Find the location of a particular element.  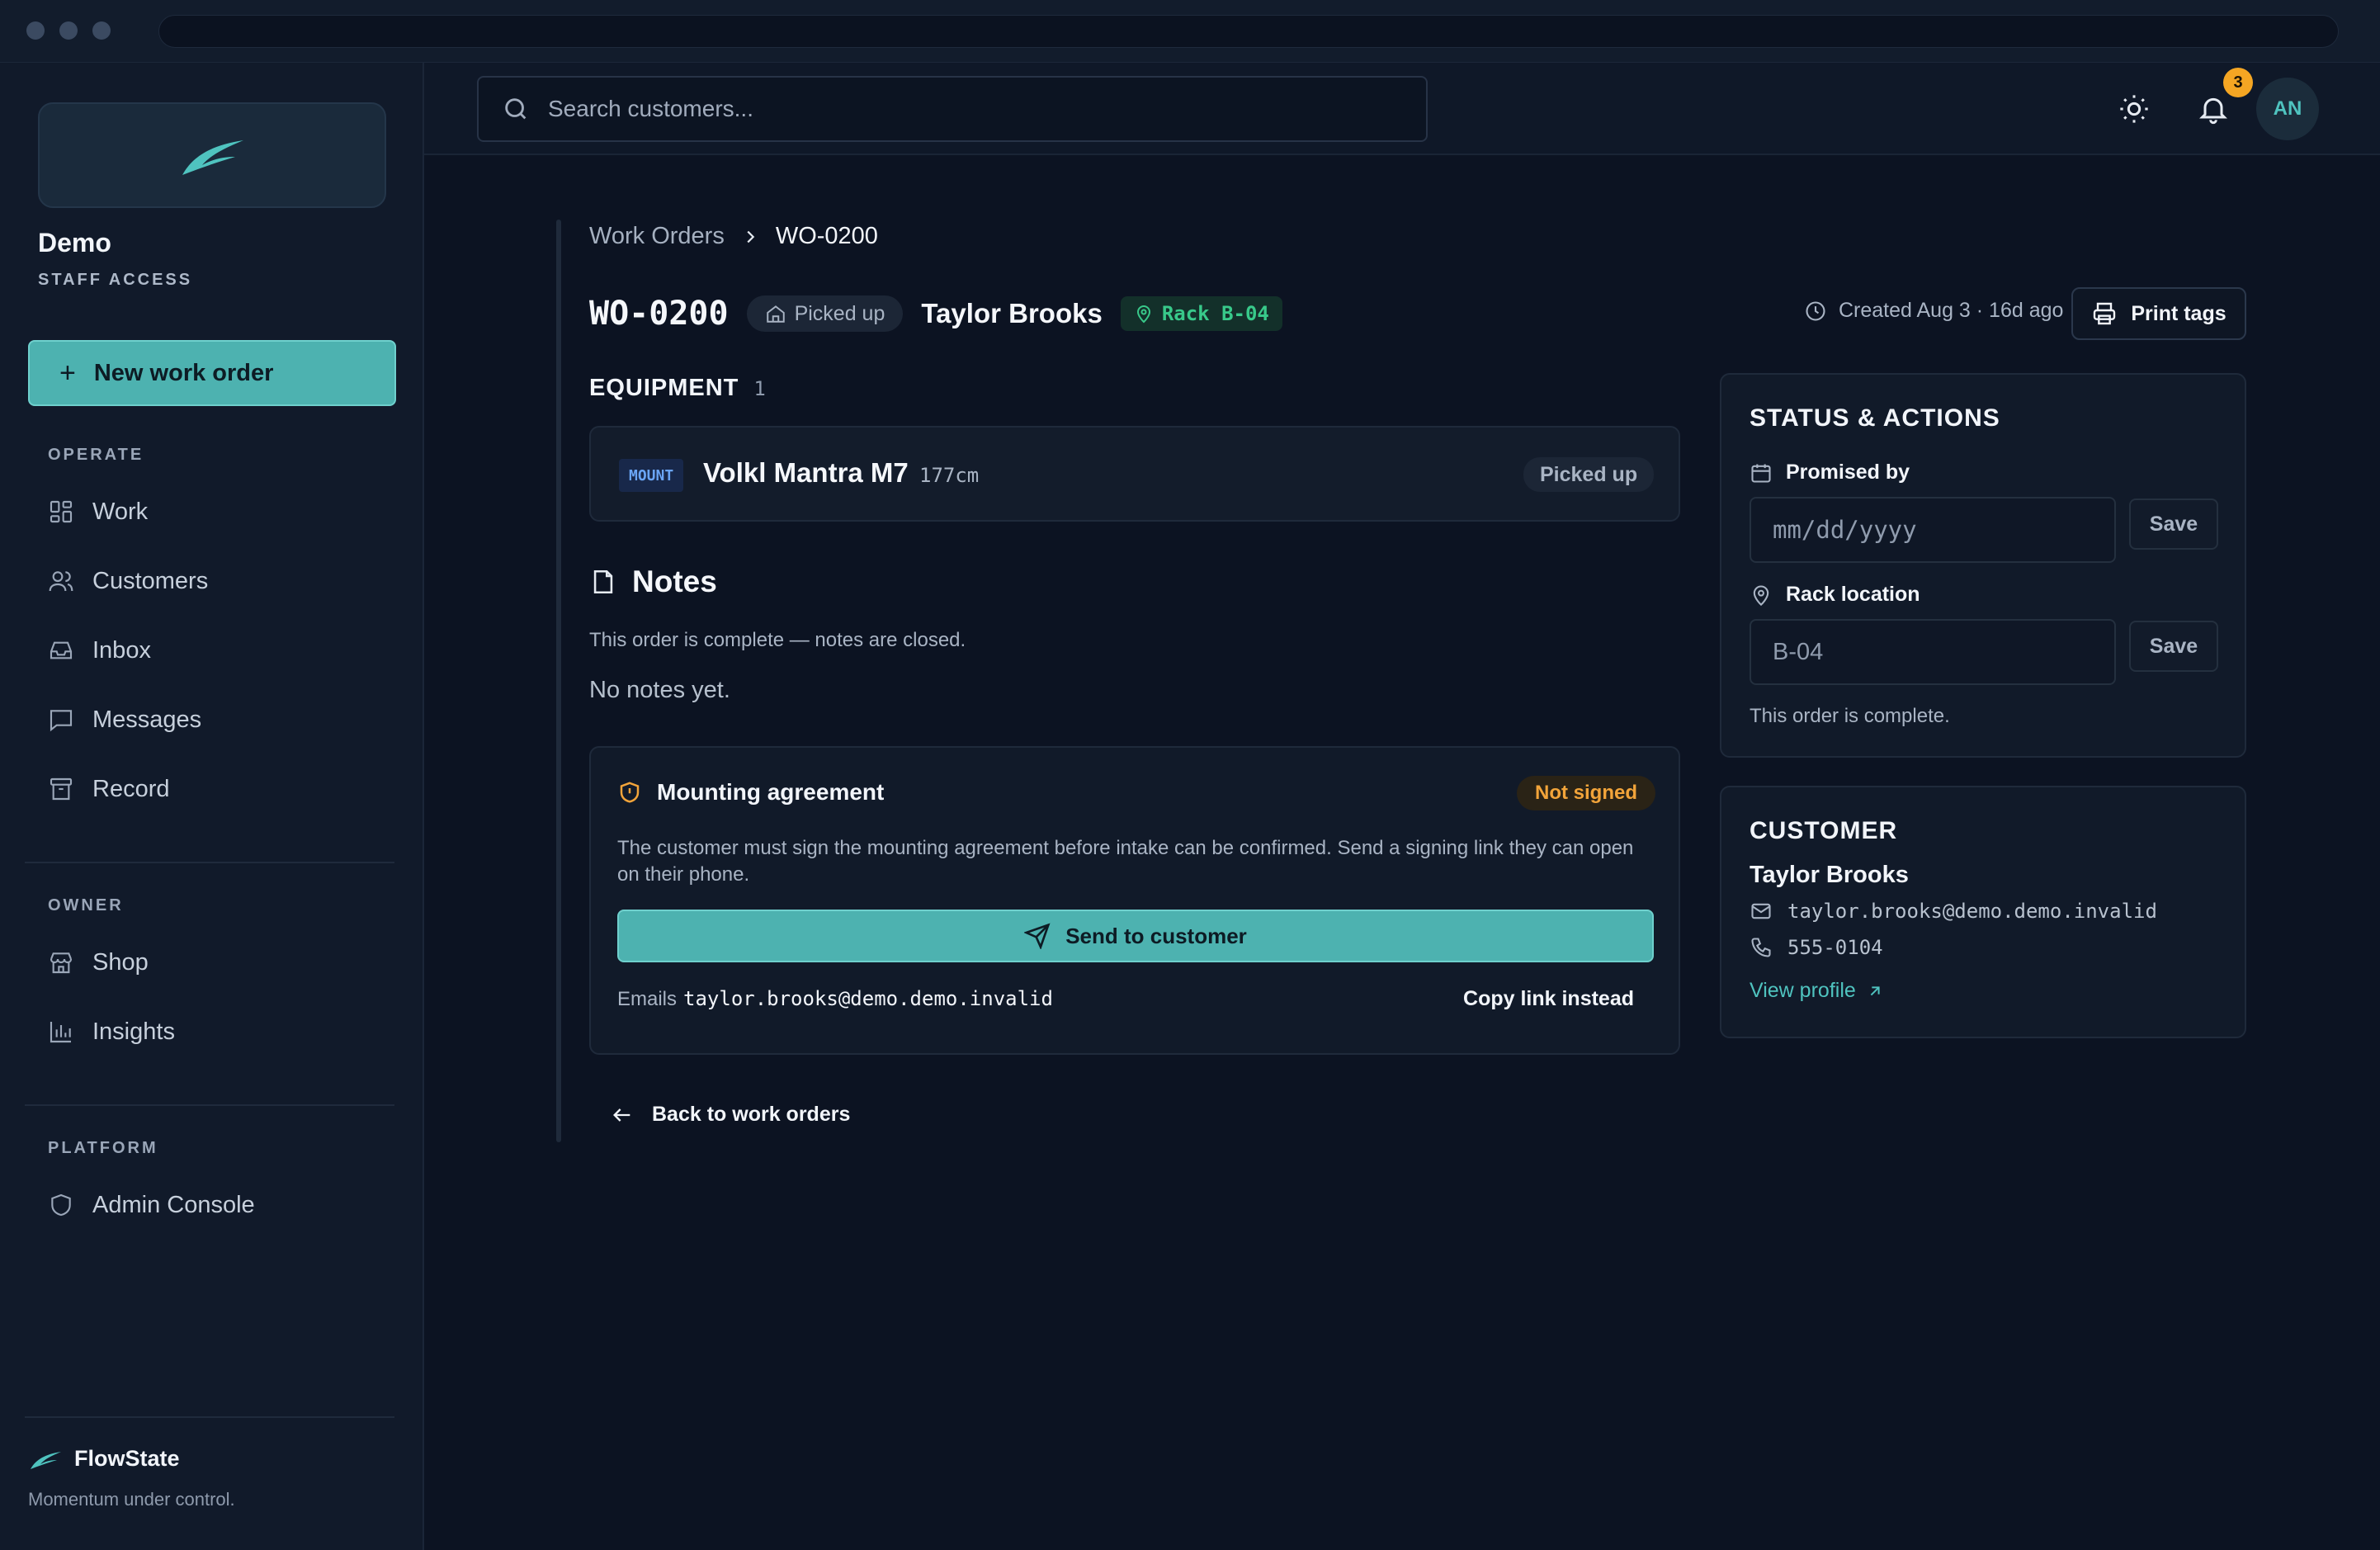

mail-icon is located at coordinates (1761, 911).